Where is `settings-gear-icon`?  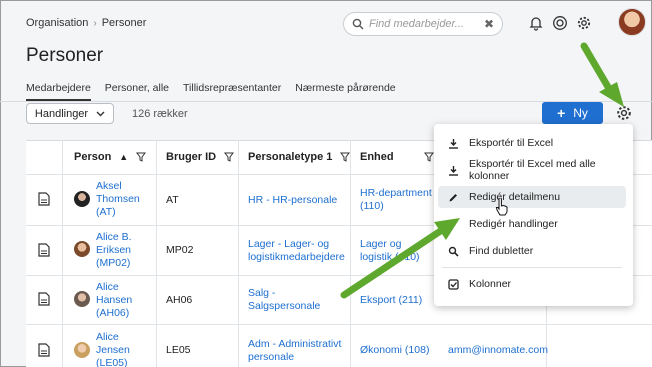
settings-gear-icon is located at coordinates (584, 23).